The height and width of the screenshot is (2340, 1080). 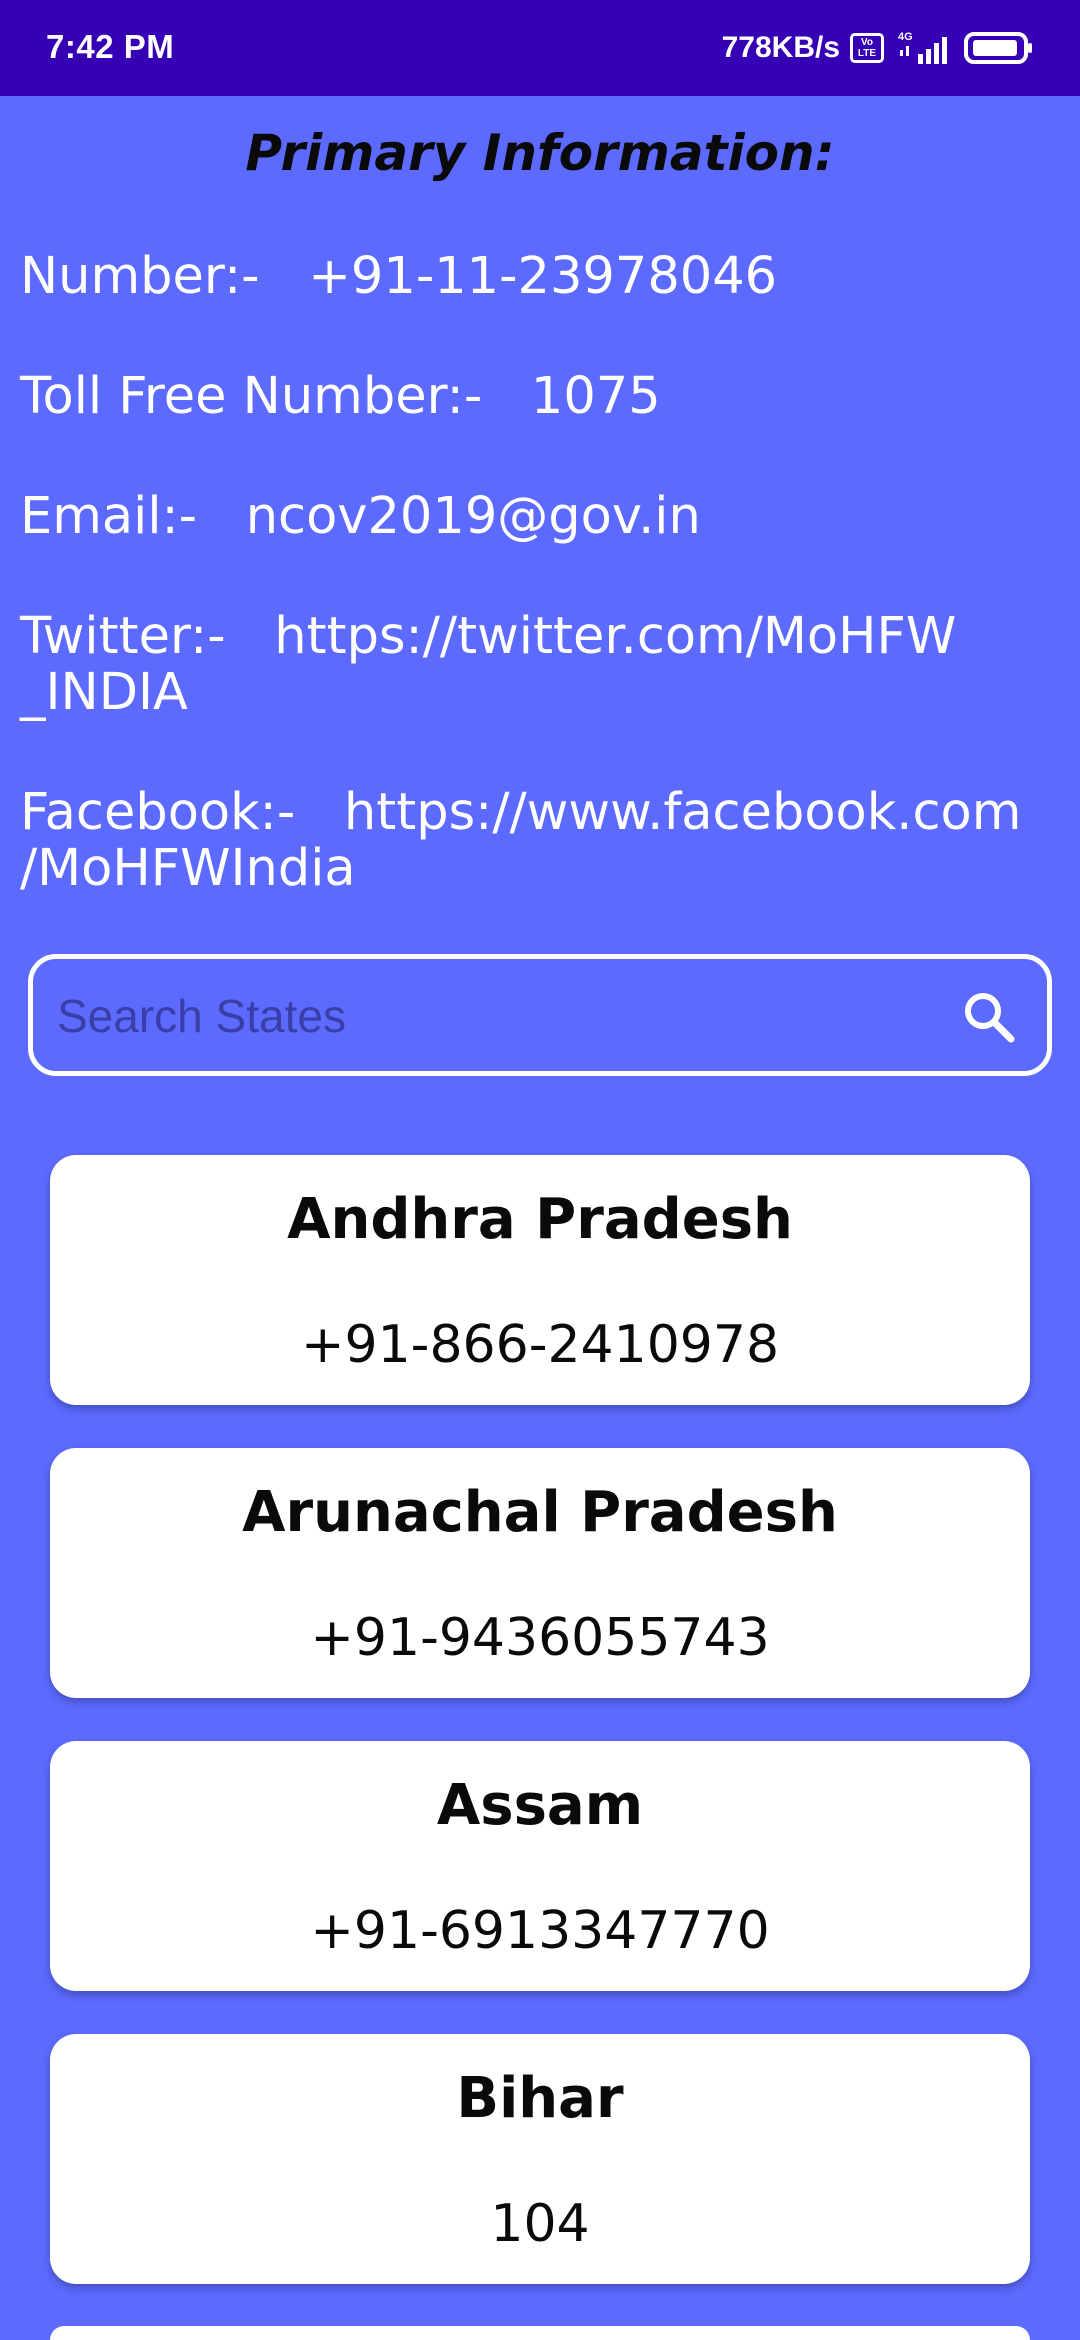 What do you see at coordinates (683, 812) in the screenshot?
I see `facebook-link: https://www.facebook.com` at bounding box center [683, 812].